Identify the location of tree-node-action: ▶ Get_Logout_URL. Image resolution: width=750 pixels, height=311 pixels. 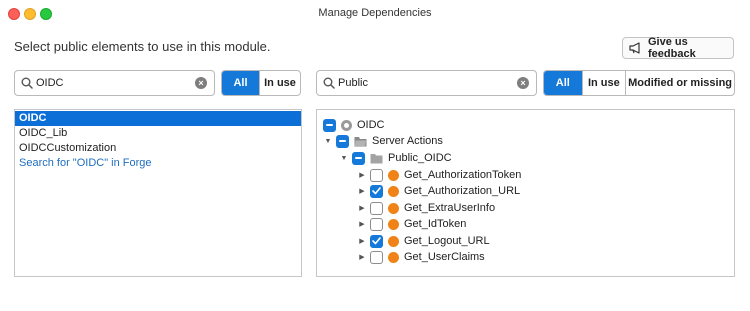
(423, 241).